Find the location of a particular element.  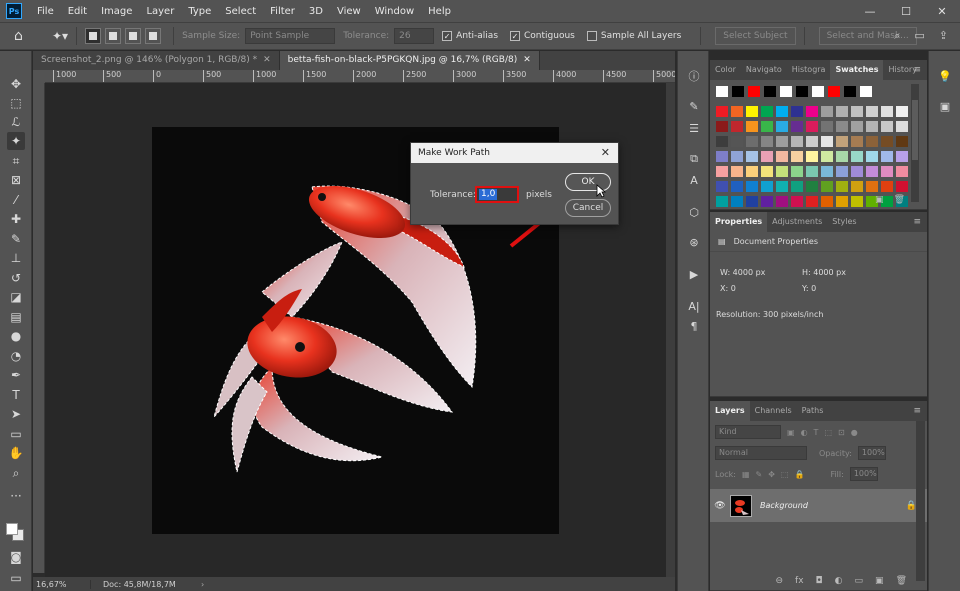

anti-alias-checkbox: ✓ is located at coordinates (447, 36).